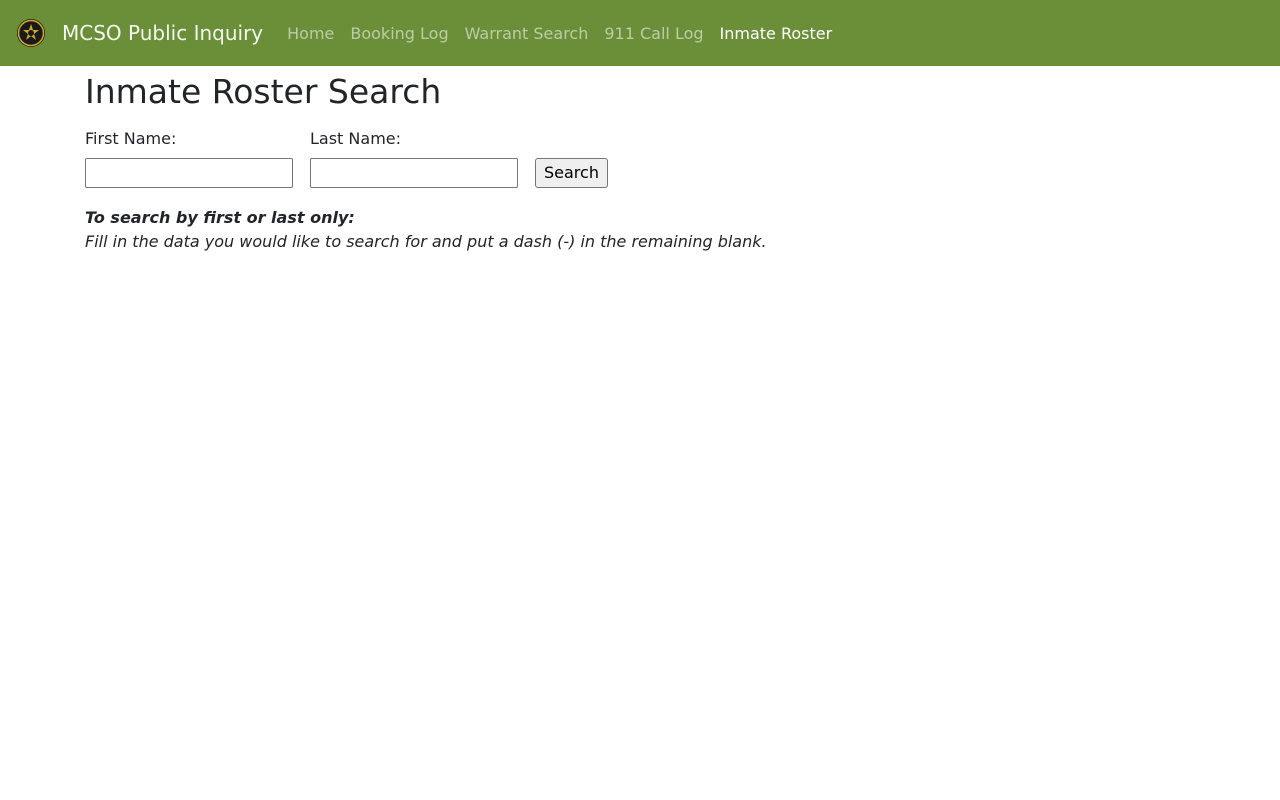 This screenshot has width=1280, height=800. What do you see at coordinates (263, 91) in the screenshot?
I see `page-title: Inmate Roster Search` at bounding box center [263, 91].